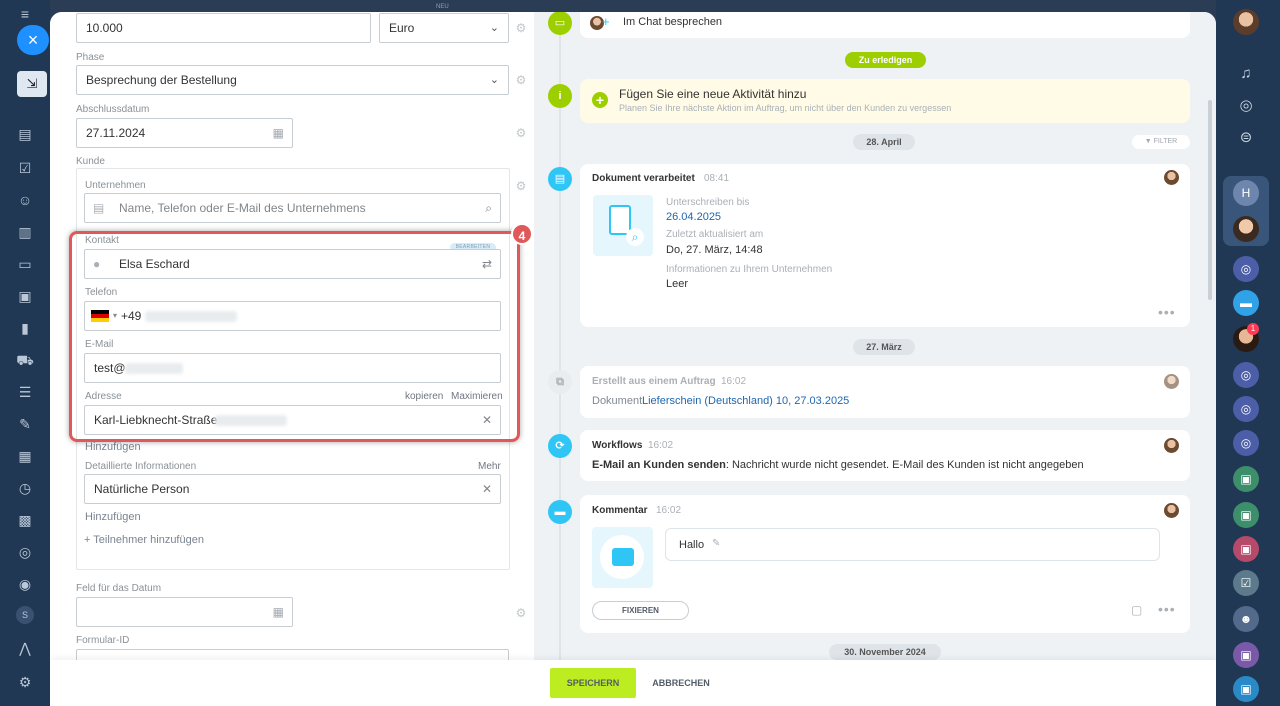 This screenshot has width=1280, height=706. I want to click on filter-stack-icon: ☰, so click(25, 392).